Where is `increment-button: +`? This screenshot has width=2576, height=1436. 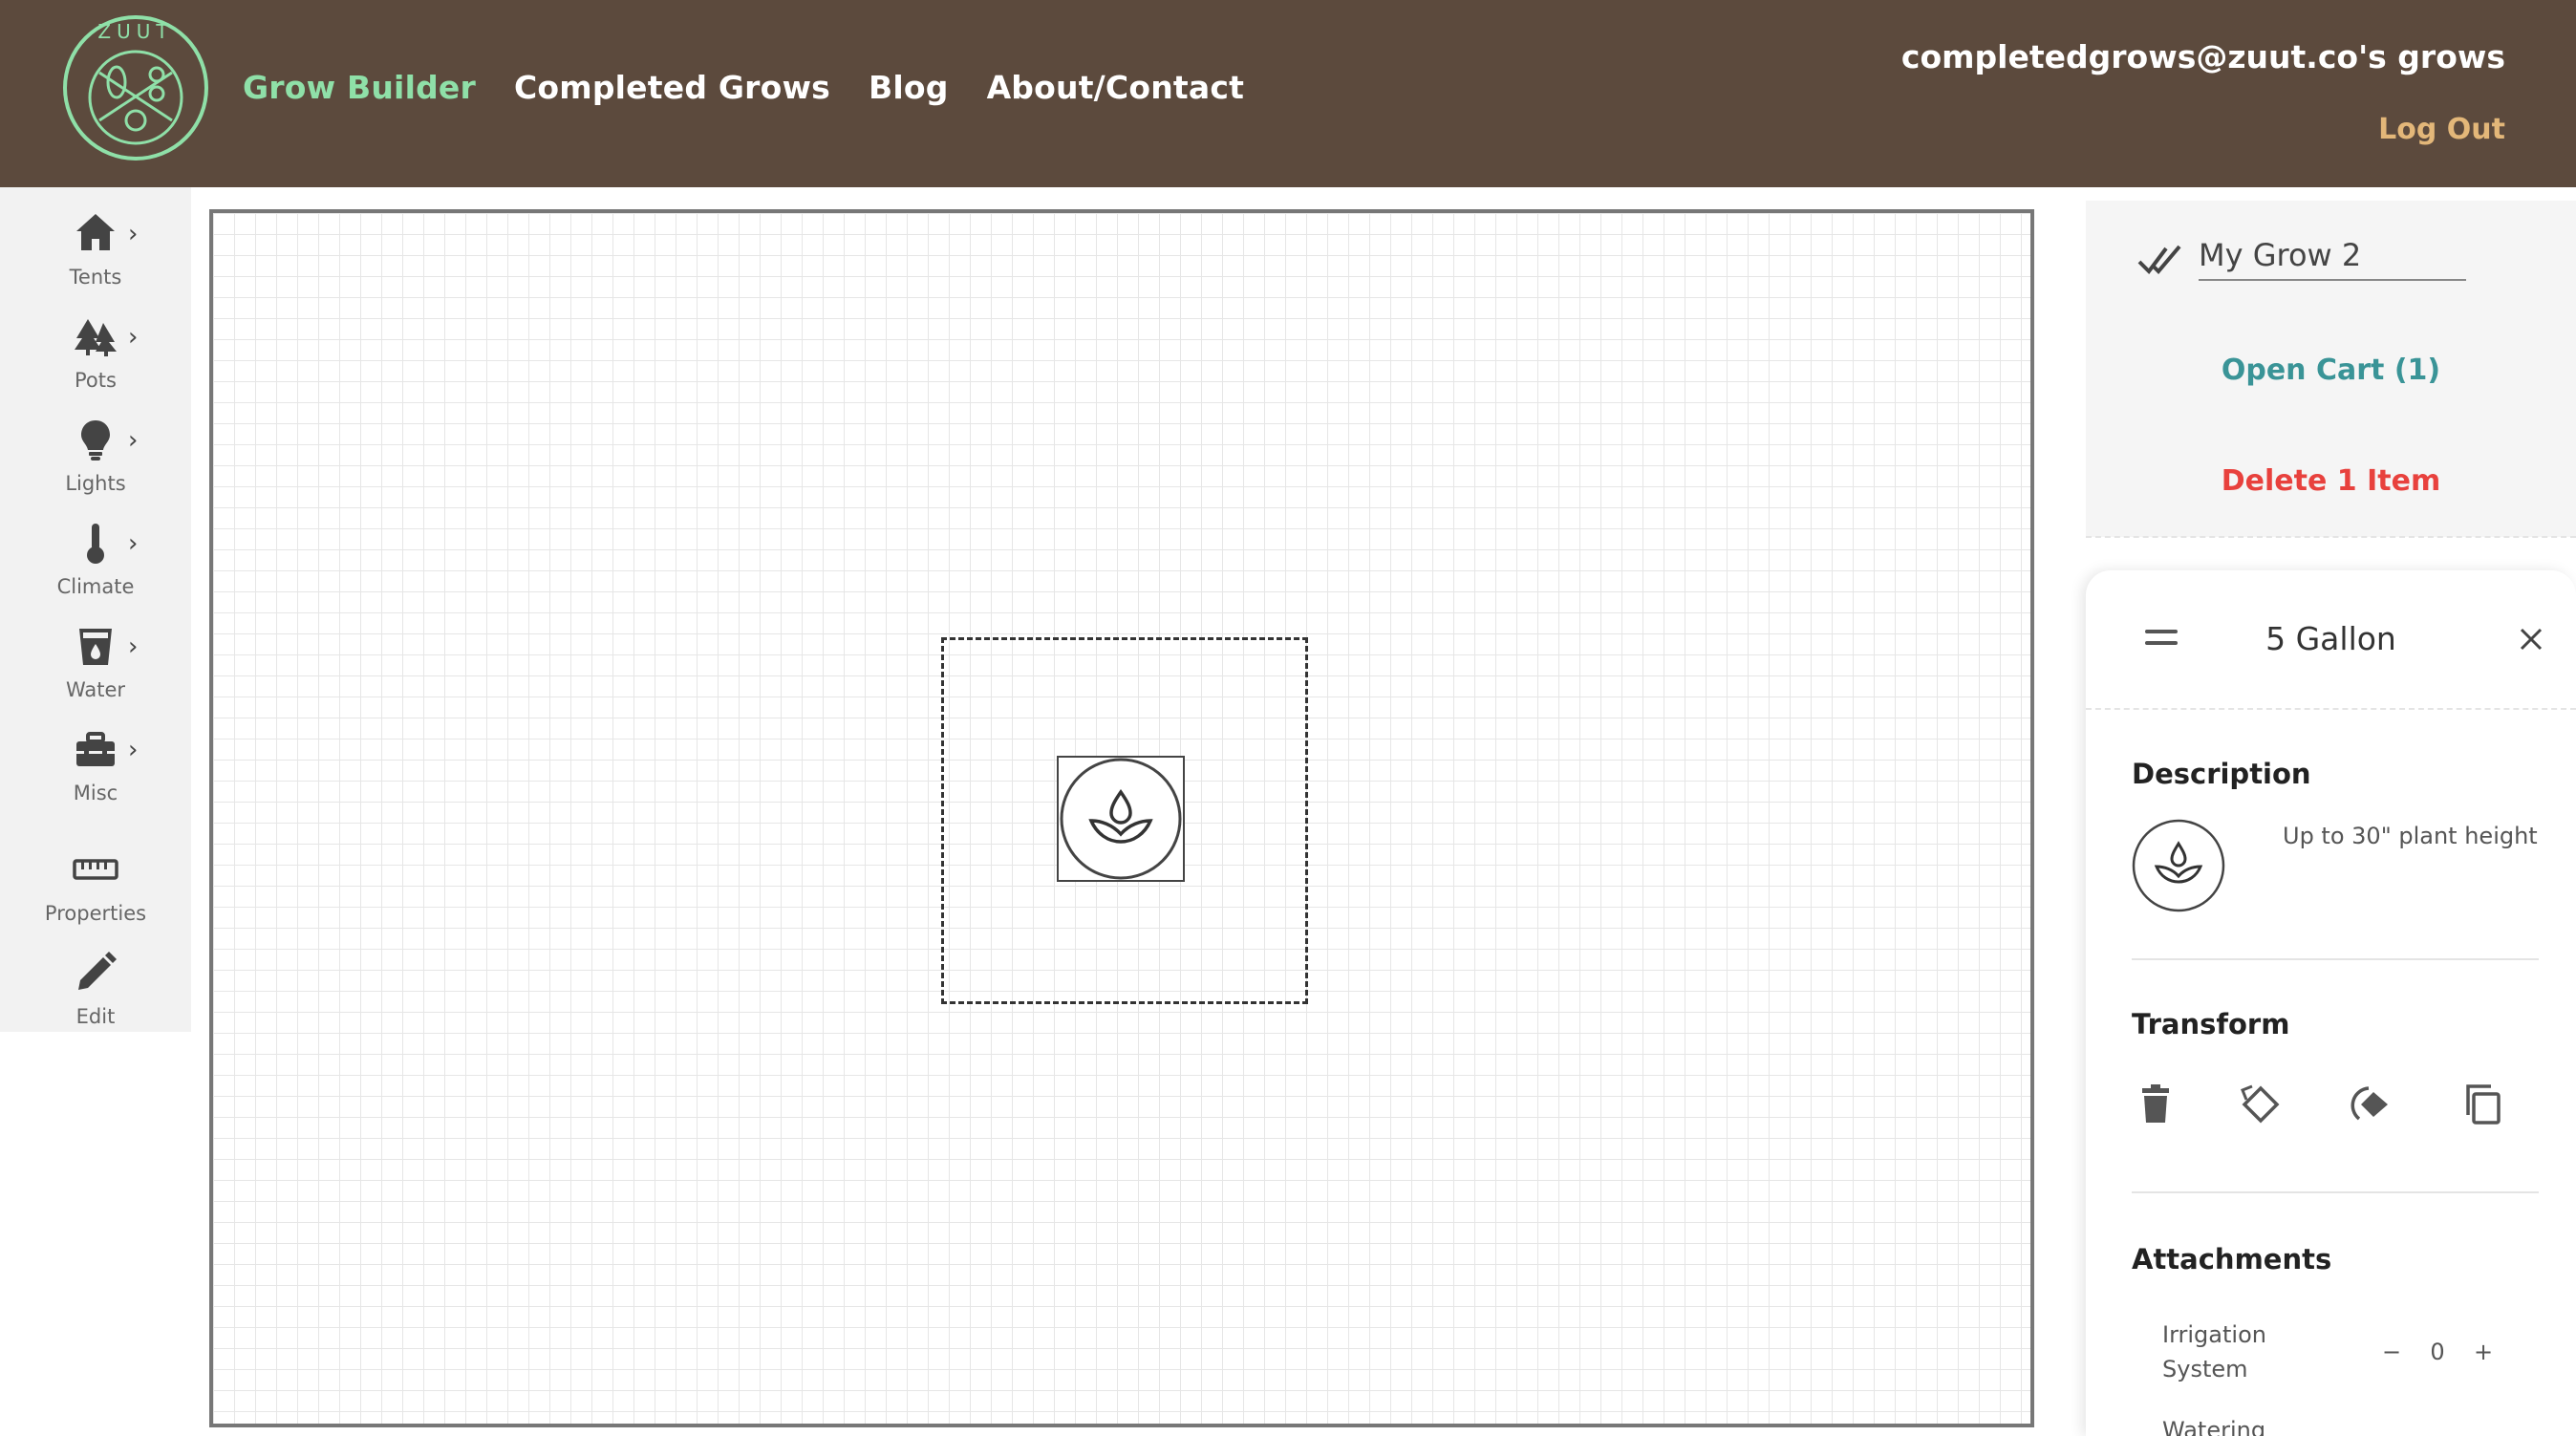
increment-button: + is located at coordinates (2483, 1352).